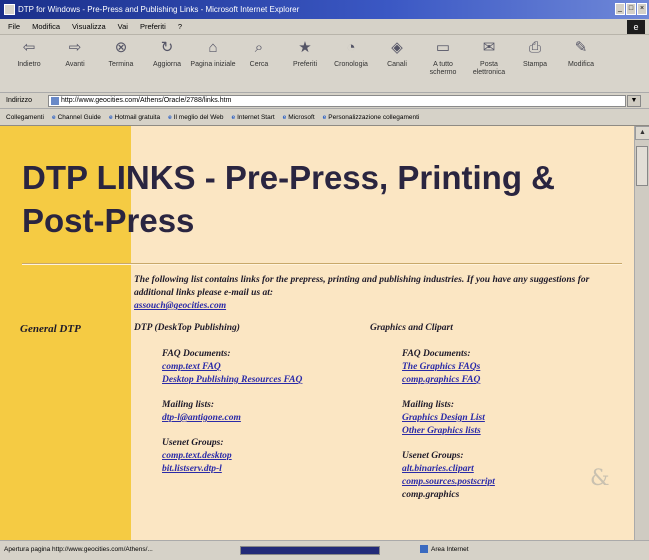  I want to click on stop-icon: ⊗, so click(121, 47).